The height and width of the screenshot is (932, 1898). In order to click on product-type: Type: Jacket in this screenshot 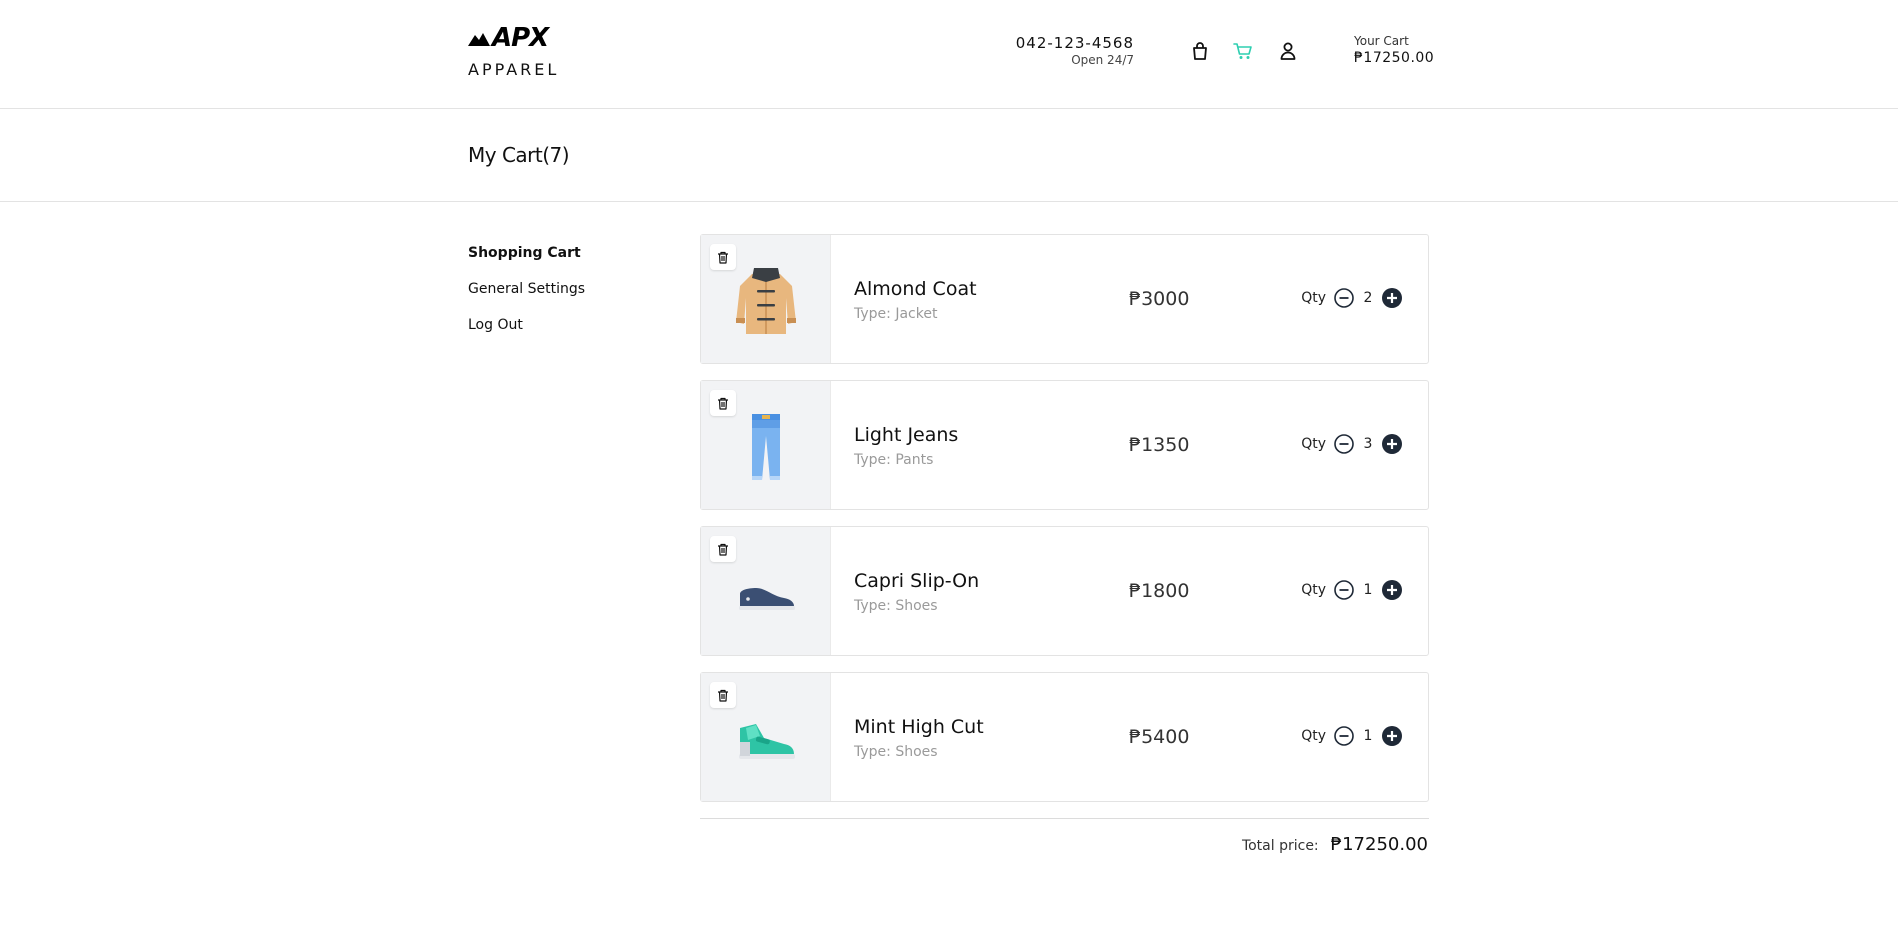, I will do `click(896, 314)`.